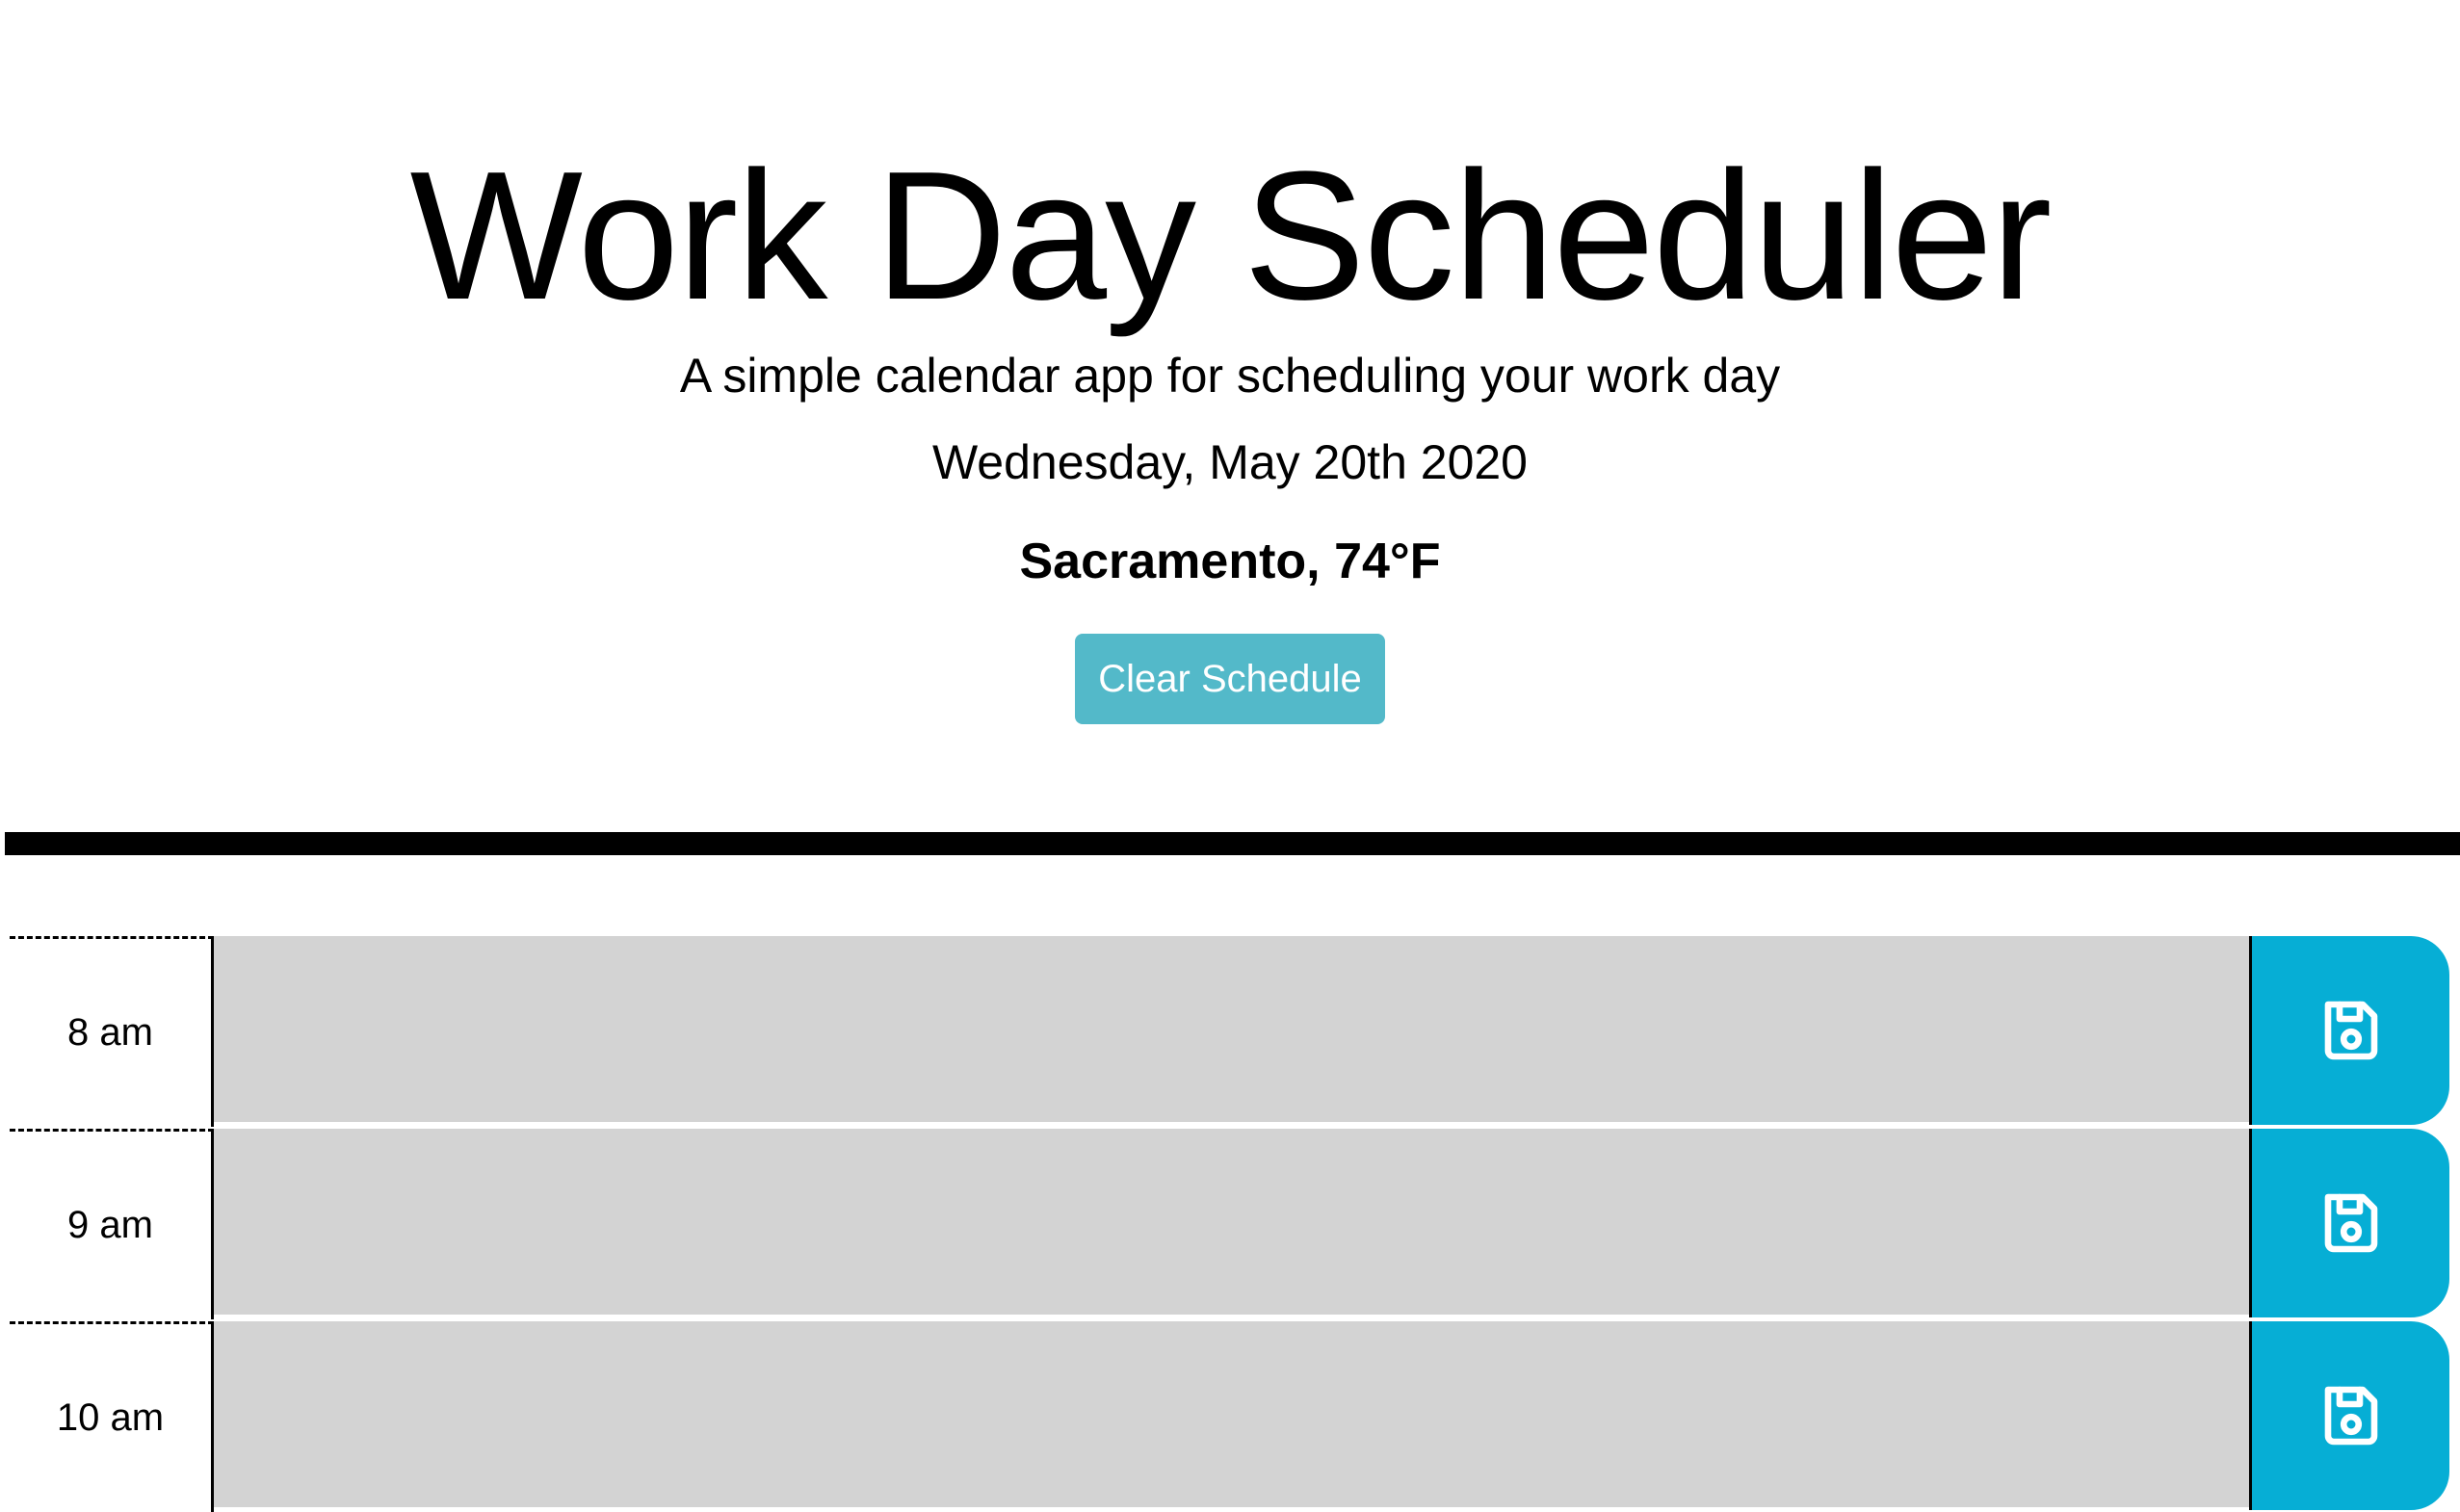  Describe the element at coordinates (112, 1416) in the screenshot. I see `hour-label: 10 am` at that location.